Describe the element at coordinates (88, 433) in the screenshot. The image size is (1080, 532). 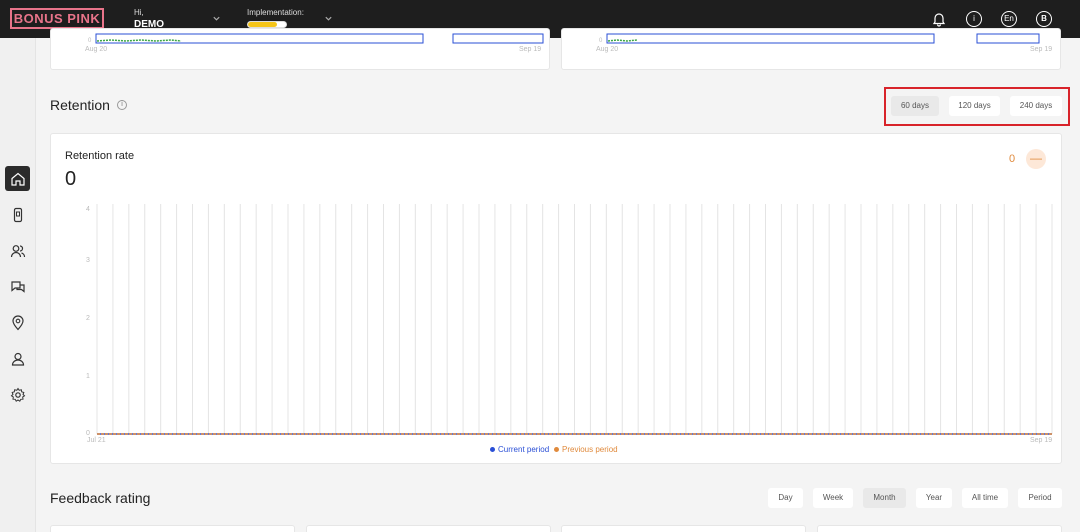
I see `y-tick-label: 0` at that location.